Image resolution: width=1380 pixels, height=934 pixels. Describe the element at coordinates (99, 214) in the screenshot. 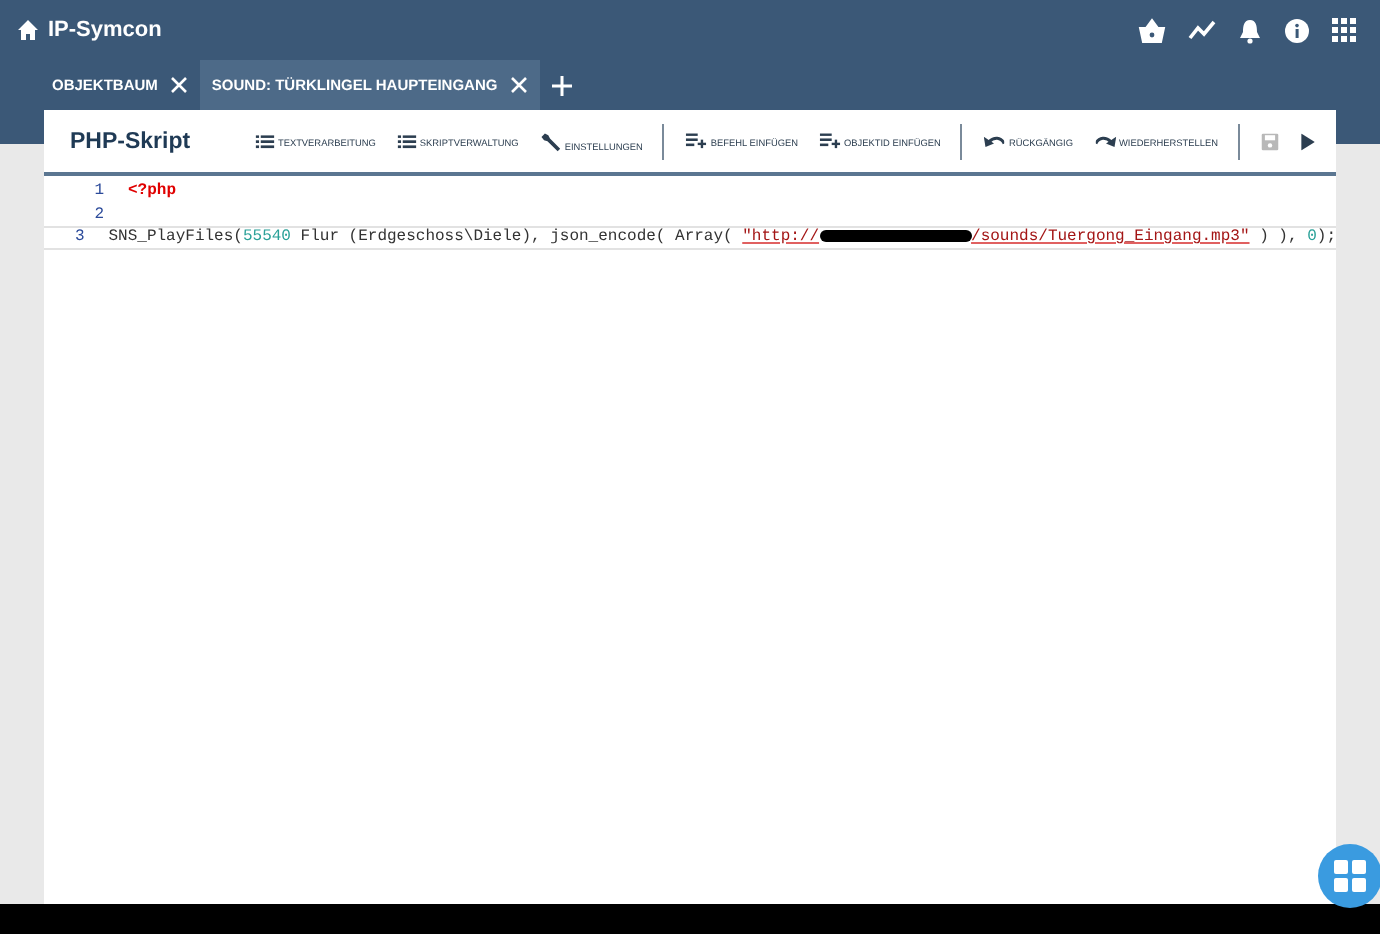

I see `line-number: 2` at that location.